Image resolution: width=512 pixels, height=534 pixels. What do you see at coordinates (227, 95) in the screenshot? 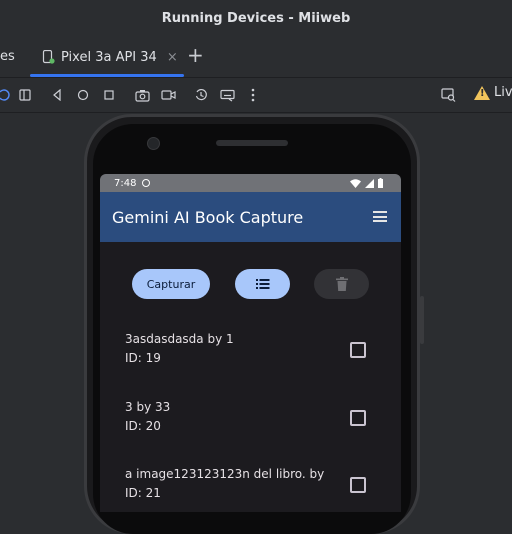
I see `keyboard-icon` at bounding box center [227, 95].